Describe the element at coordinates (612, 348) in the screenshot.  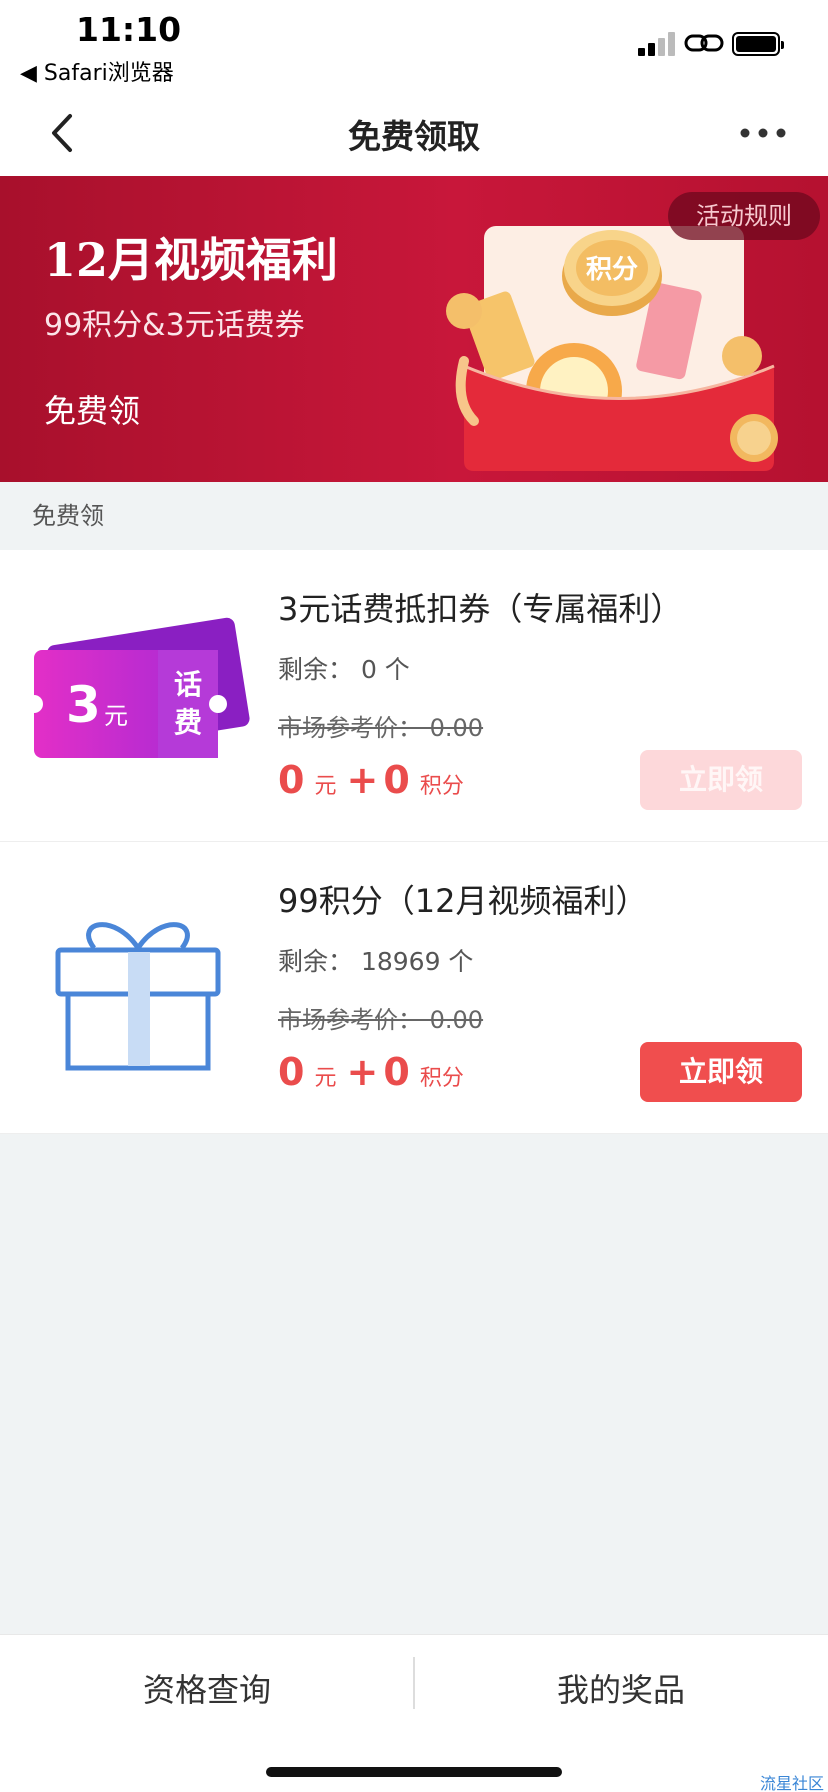
I see `red-envelope-icon: 积分` at that location.